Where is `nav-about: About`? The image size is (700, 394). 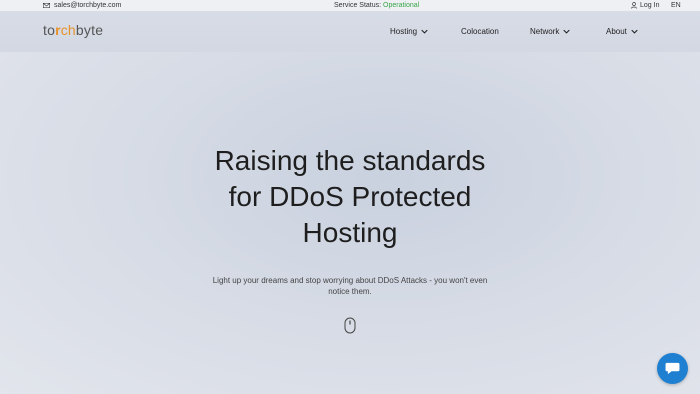 nav-about: About is located at coordinates (622, 31).